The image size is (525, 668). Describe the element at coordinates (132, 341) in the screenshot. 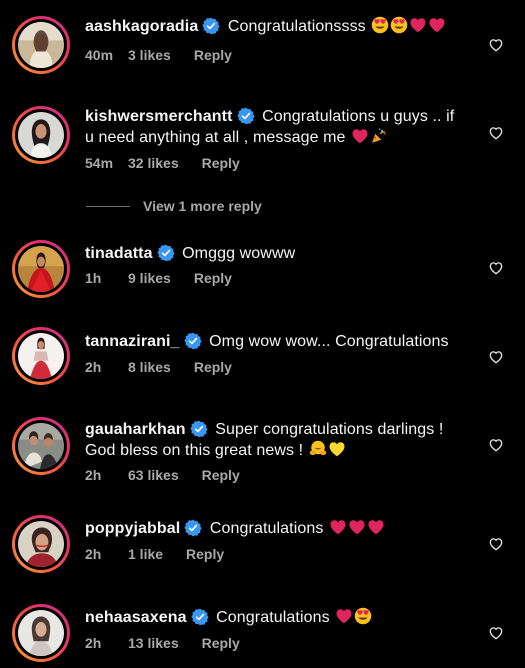

I see `comment-username: tannazirani_` at that location.